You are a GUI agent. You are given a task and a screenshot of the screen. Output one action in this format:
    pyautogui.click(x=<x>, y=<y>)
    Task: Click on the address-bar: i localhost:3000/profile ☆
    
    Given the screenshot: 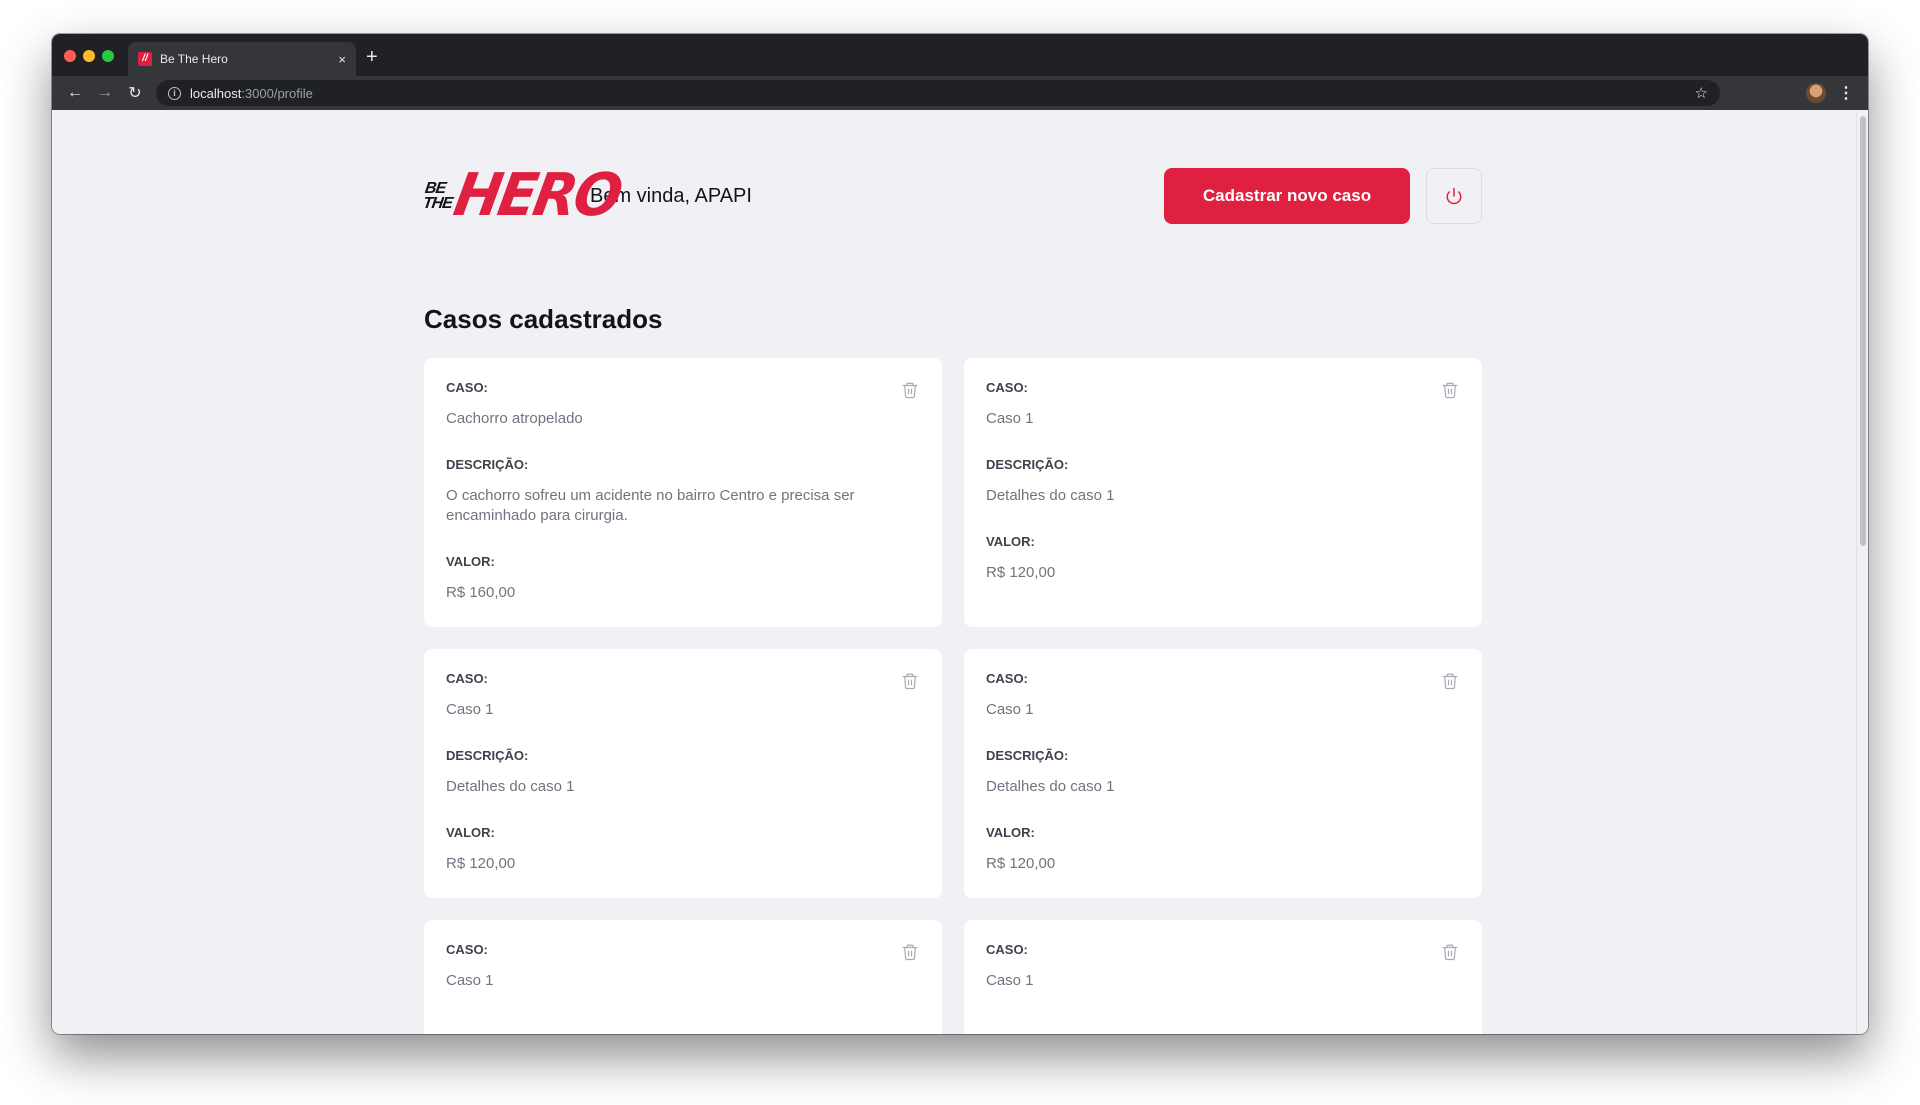 What is the action you would take?
    pyautogui.click(x=938, y=93)
    